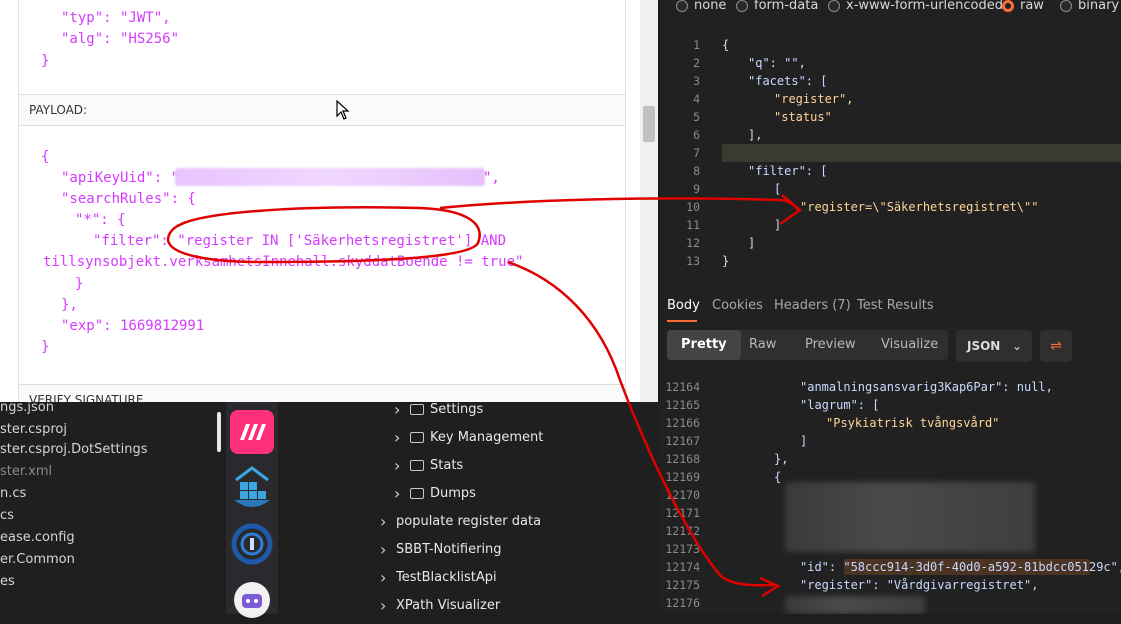 The height and width of the screenshot is (624, 1121). What do you see at coordinates (682, 321) in the screenshot?
I see `active-tab-underline` at bounding box center [682, 321].